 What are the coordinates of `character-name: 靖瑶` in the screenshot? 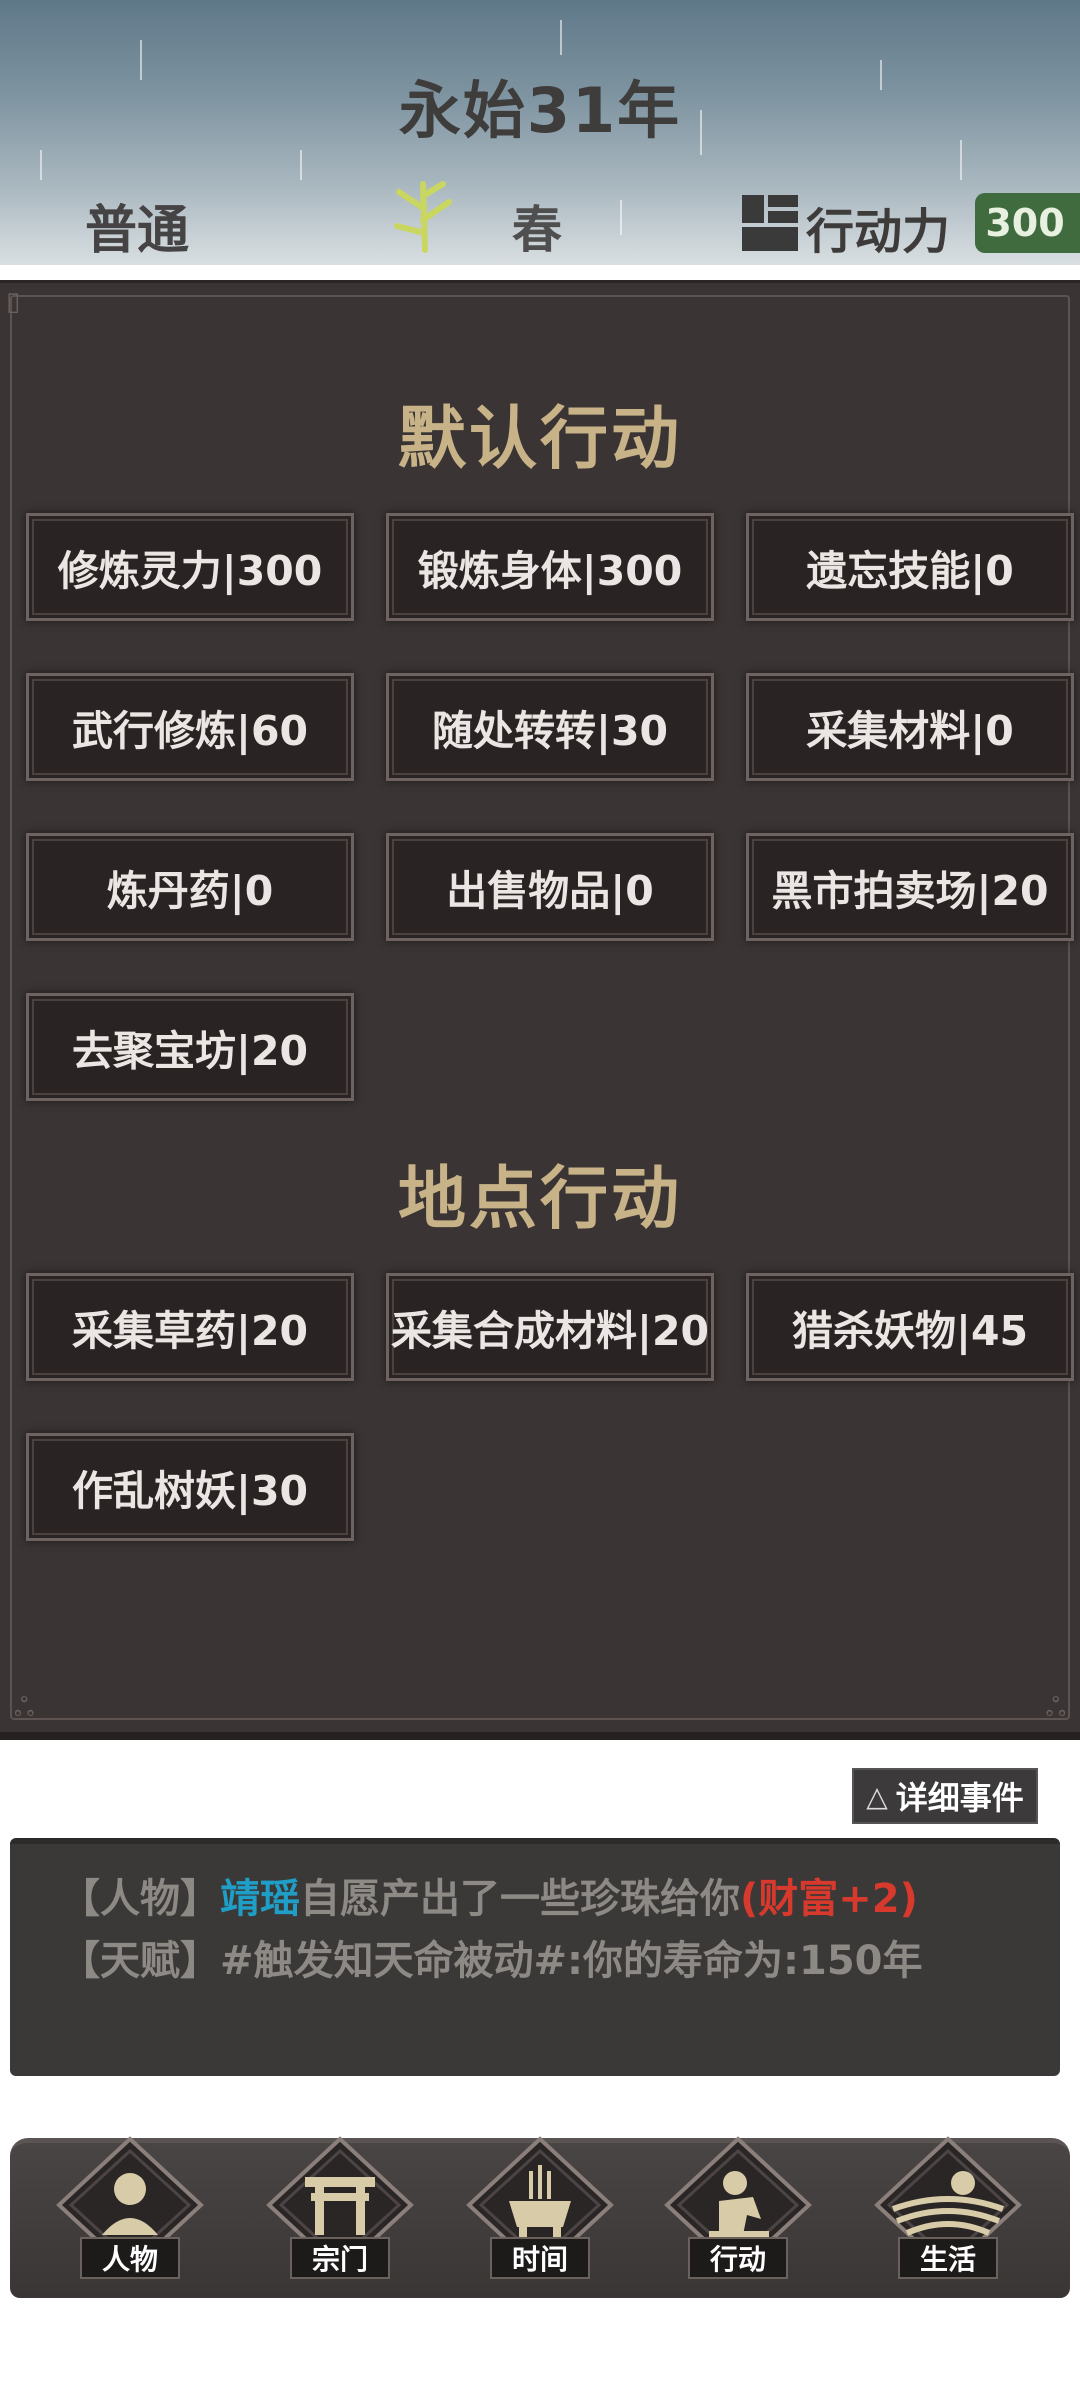 It's located at (260, 1899).